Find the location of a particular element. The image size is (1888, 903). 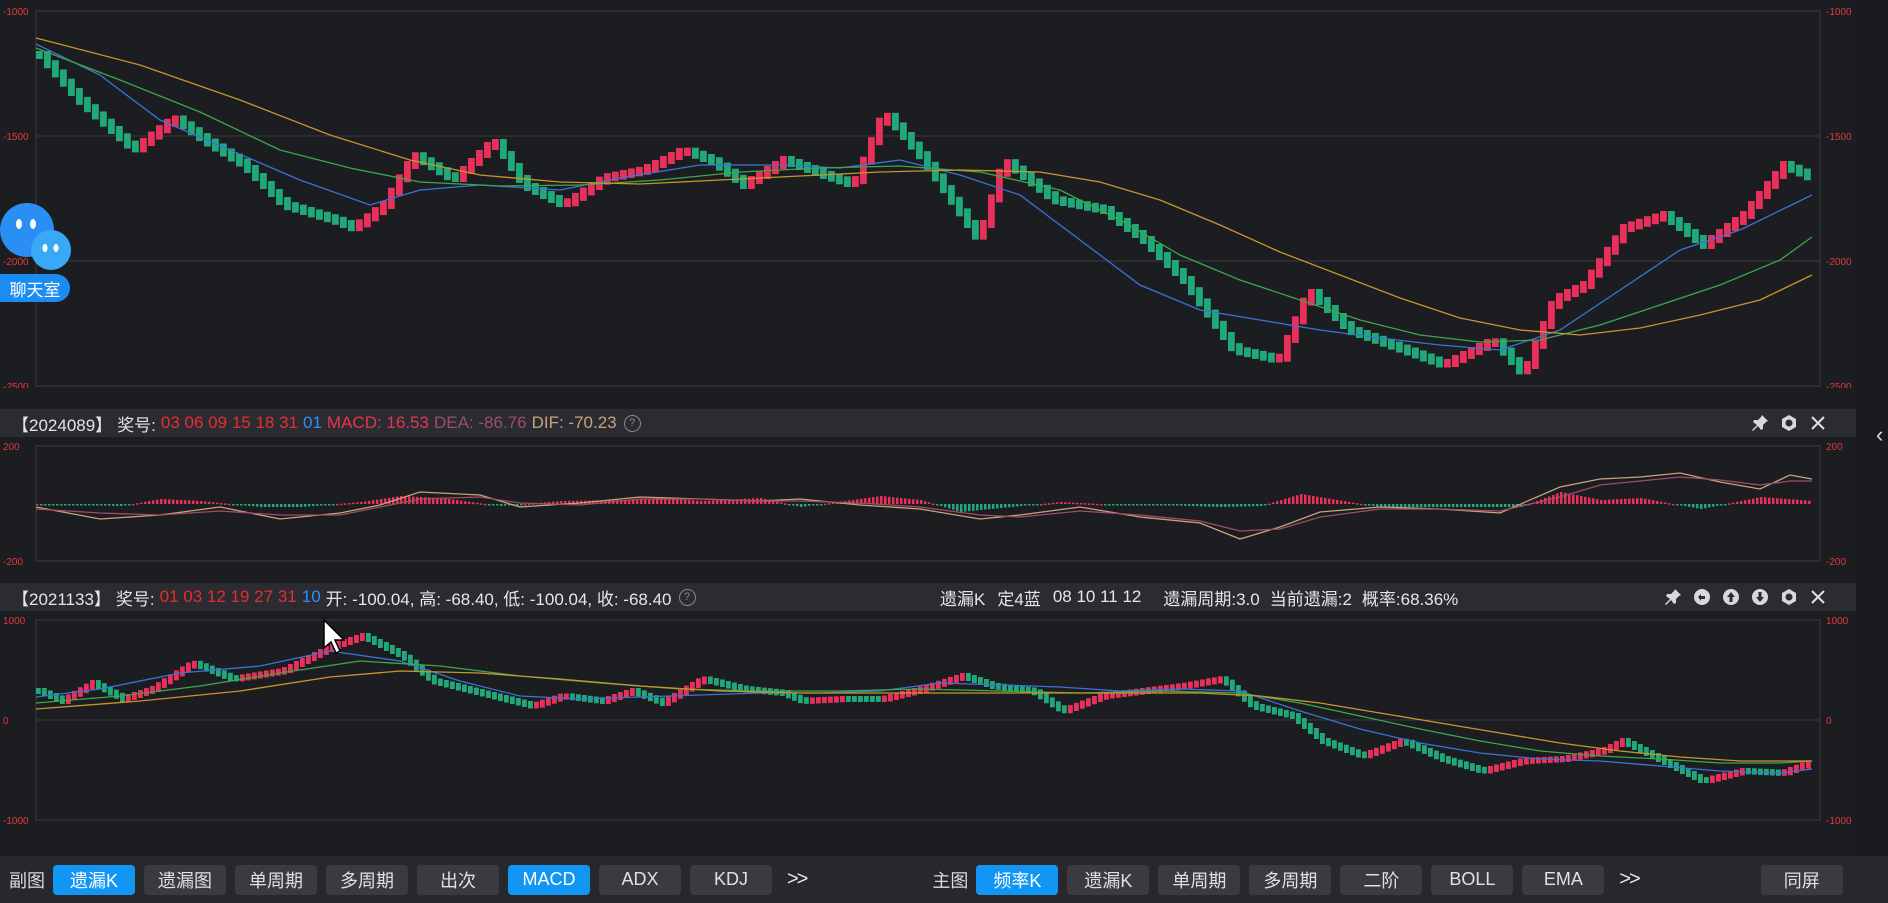

chat-label: 聊天室 is located at coordinates (35, 288).